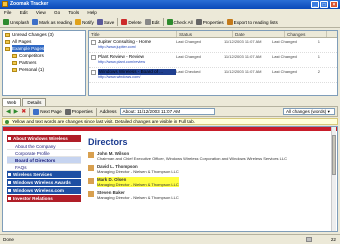 The width and height of the screenshot is (340, 244). I want to click on site-nav-section: Windows Wireless Awards, so click(44, 183).